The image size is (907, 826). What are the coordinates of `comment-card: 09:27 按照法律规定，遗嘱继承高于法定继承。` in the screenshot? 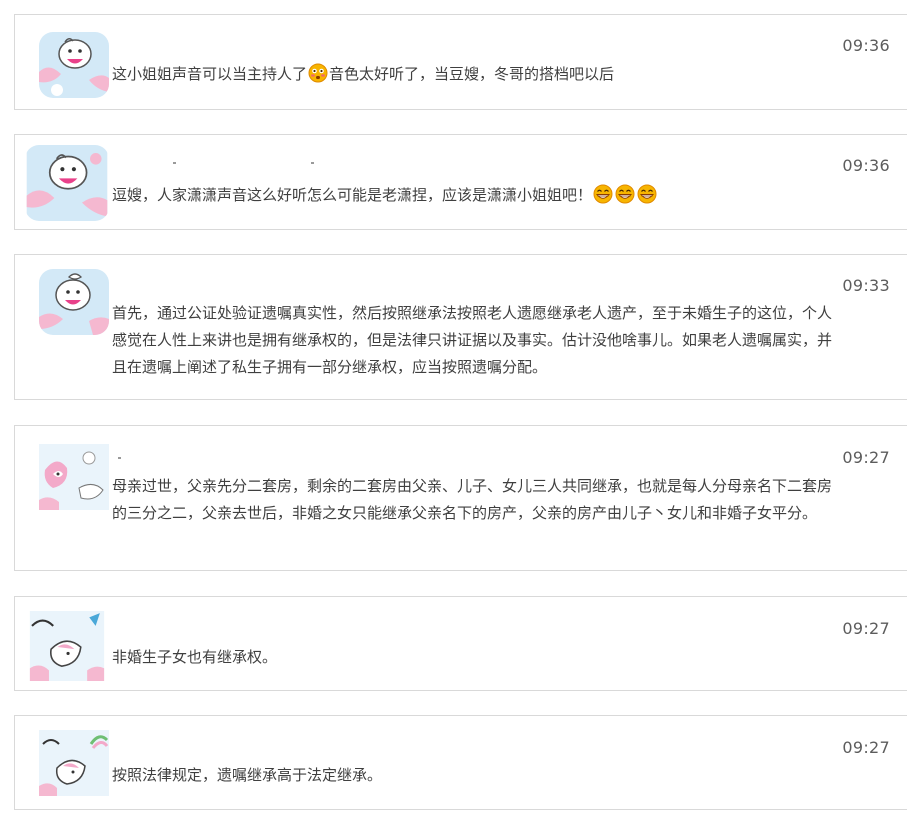 It's located at (460, 762).